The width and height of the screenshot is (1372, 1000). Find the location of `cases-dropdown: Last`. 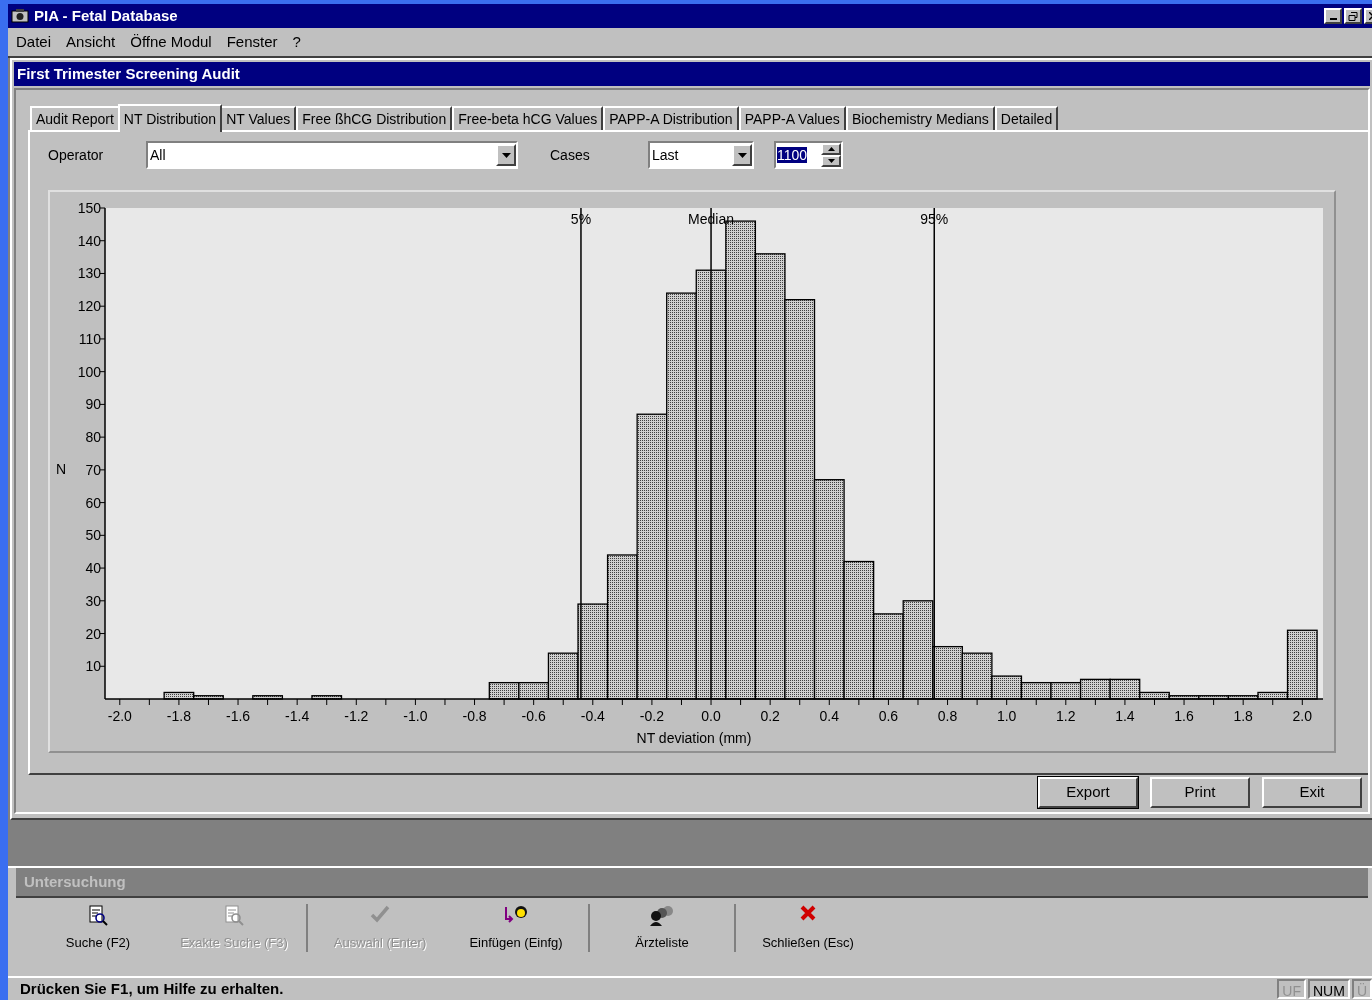

cases-dropdown: Last is located at coordinates (701, 155).